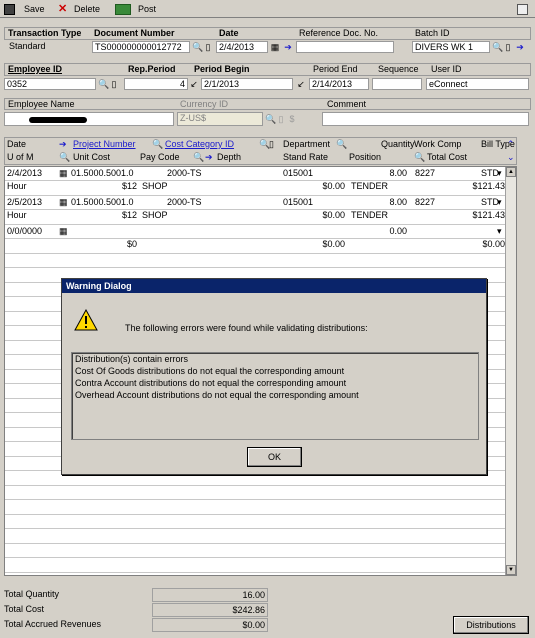 Image resolution: width=535 pixels, height=638 pixels. What do you see at coordinates (9, 9) in the screenshot?
I see `save-icon` at bounding box center [9, 9].